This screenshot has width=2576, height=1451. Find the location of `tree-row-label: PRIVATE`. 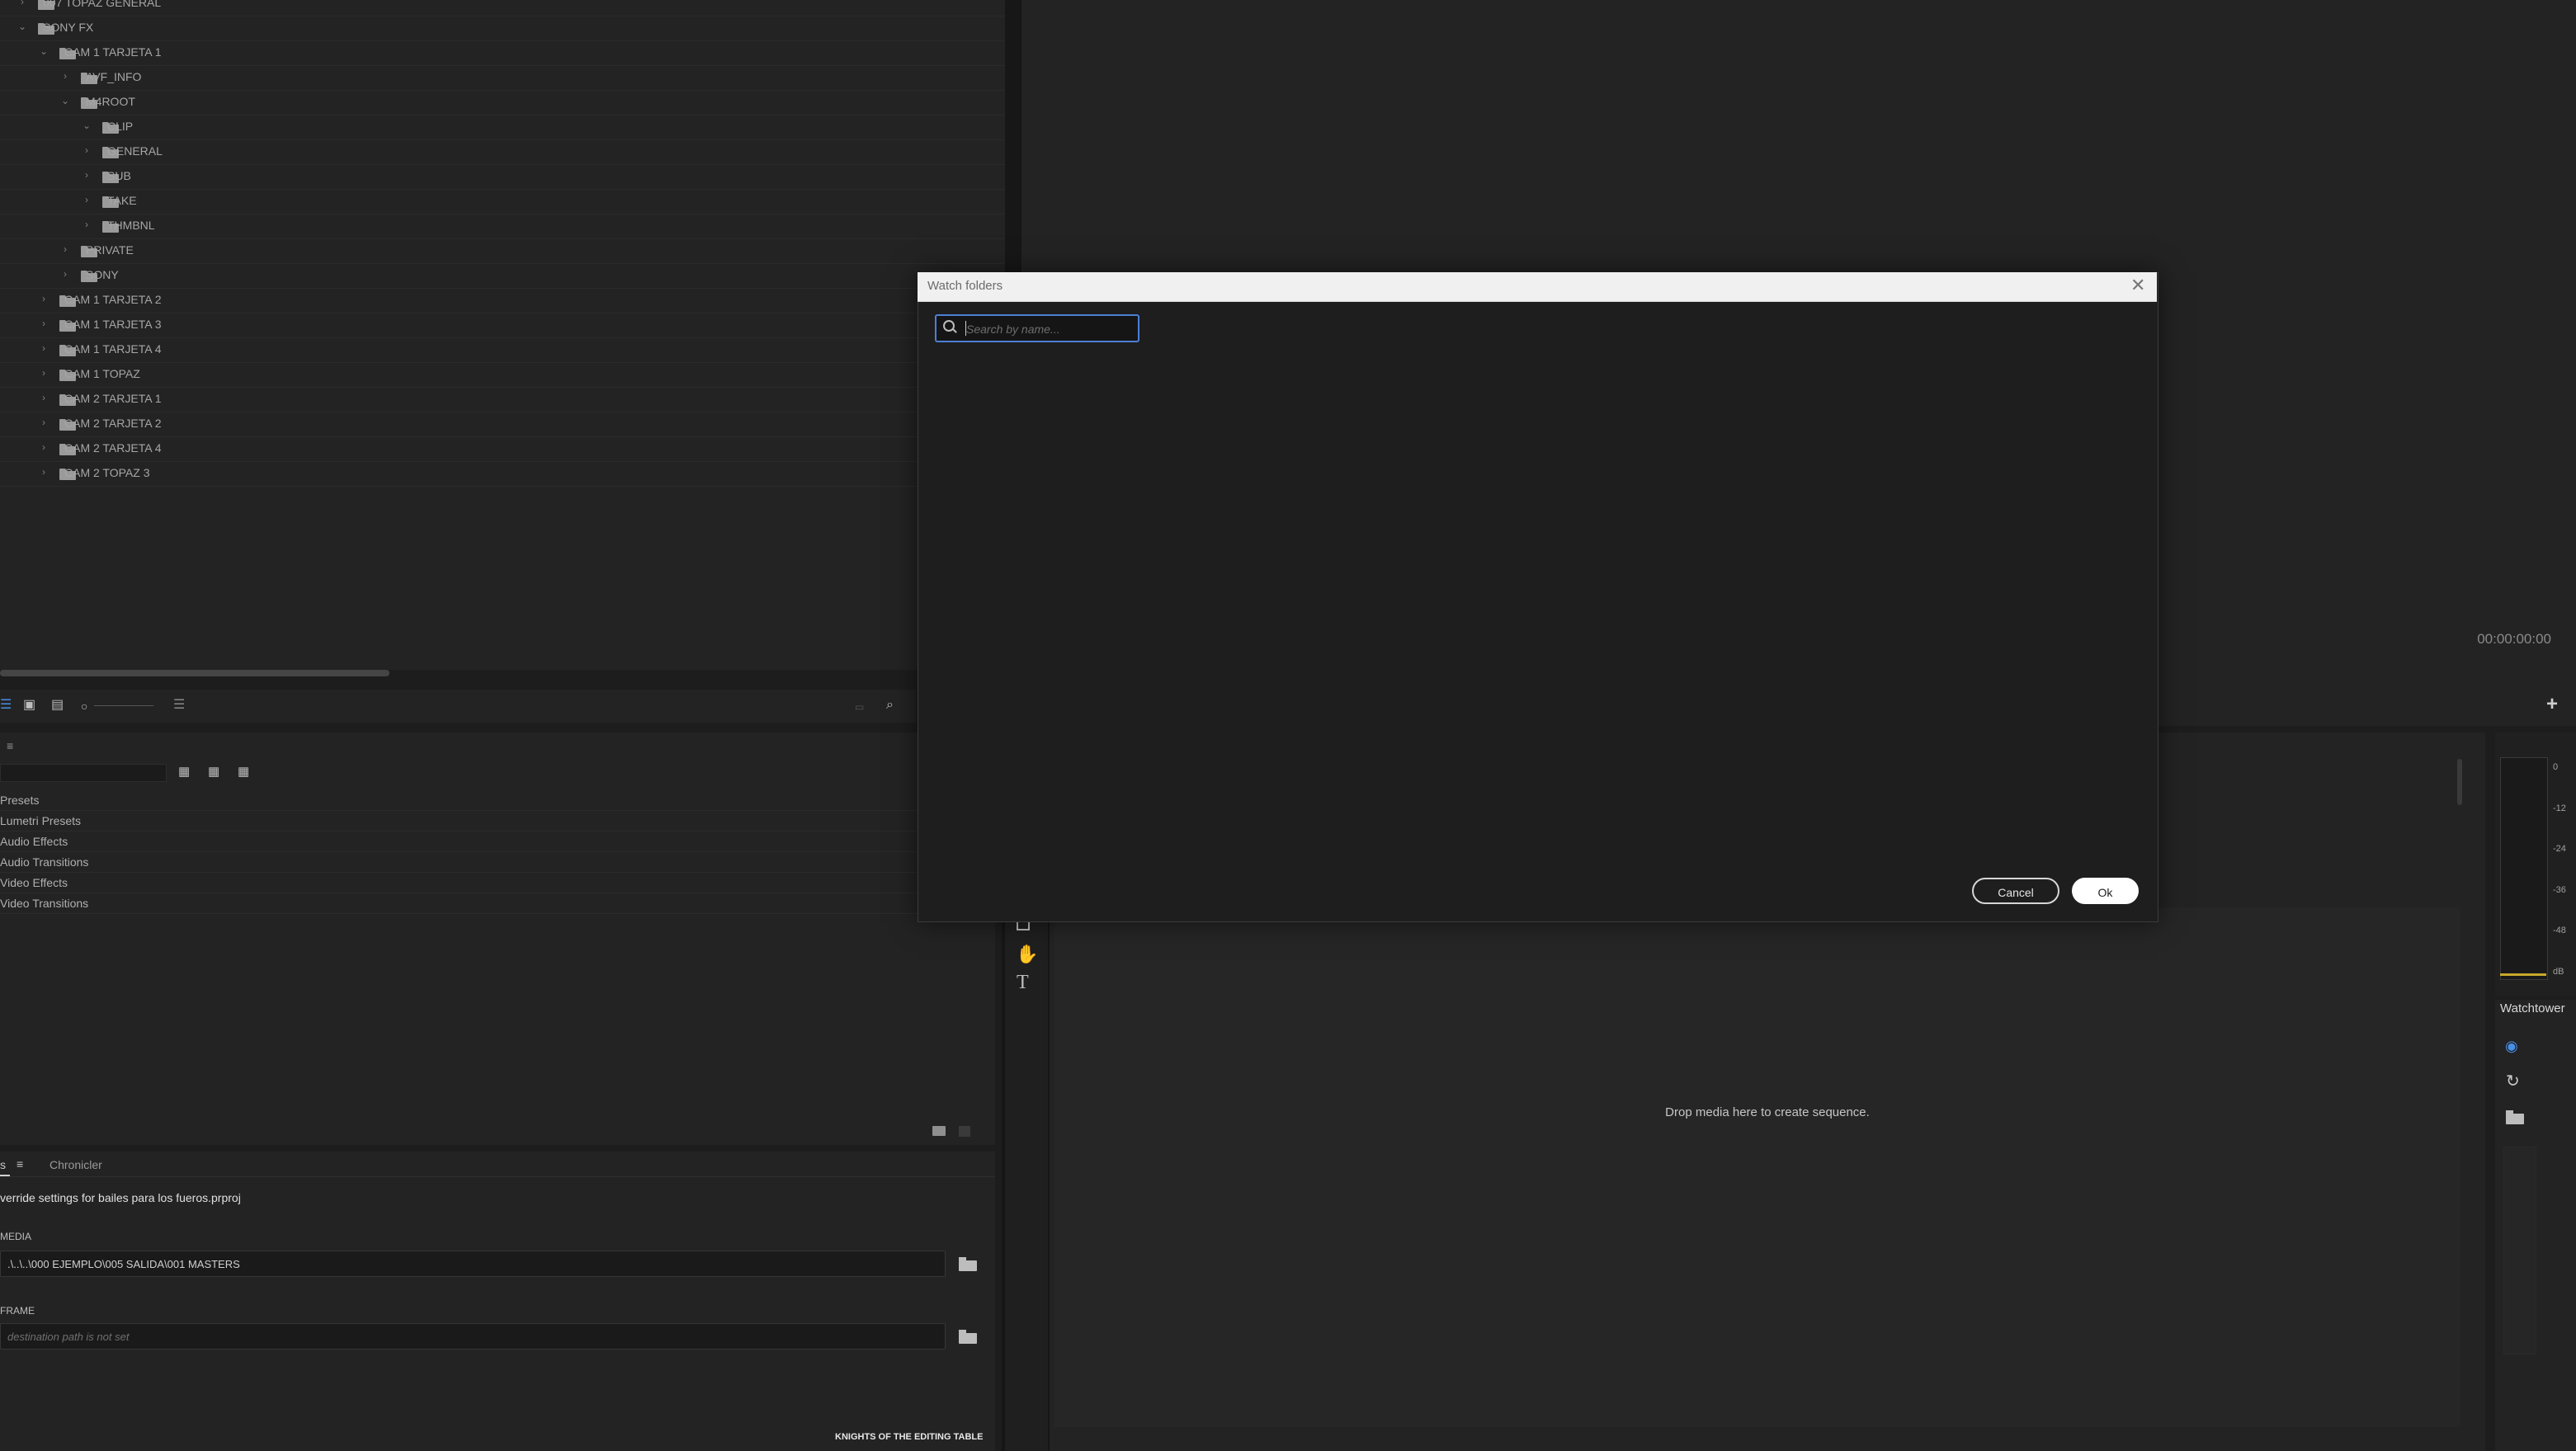

tree-row-label: PRIVATE is located at coordinates (110, 250).